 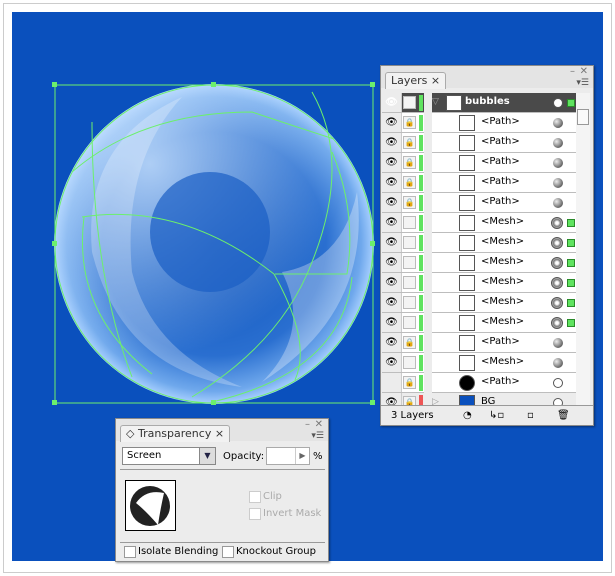 I want to click on trash-icon: 🗑, so click(x=563, y=415).